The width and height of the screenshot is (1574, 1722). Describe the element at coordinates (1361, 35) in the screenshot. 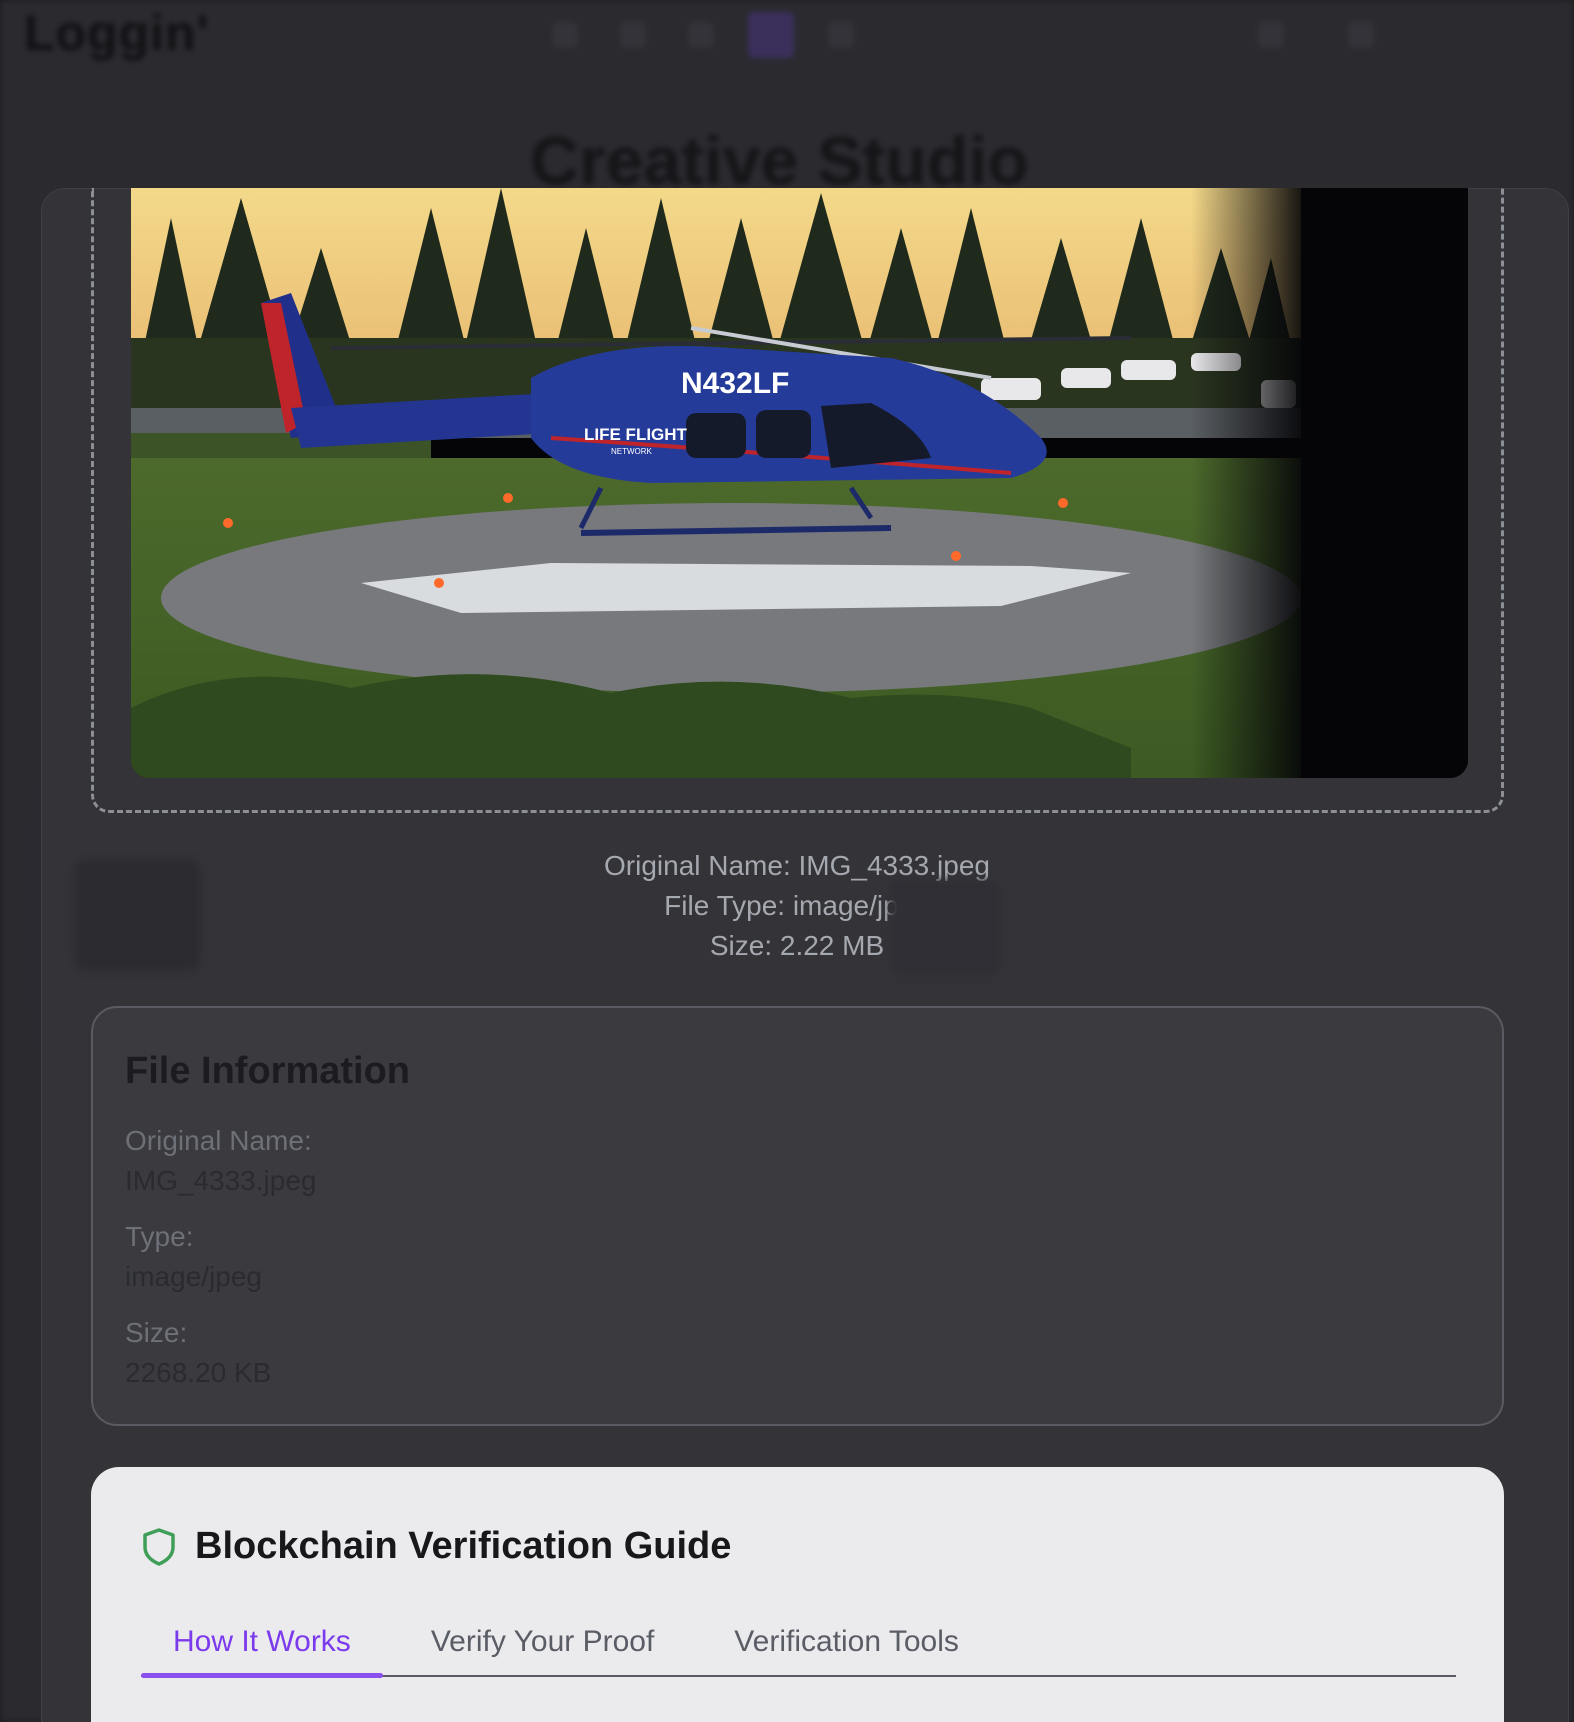

I see `user-icon` at that location.